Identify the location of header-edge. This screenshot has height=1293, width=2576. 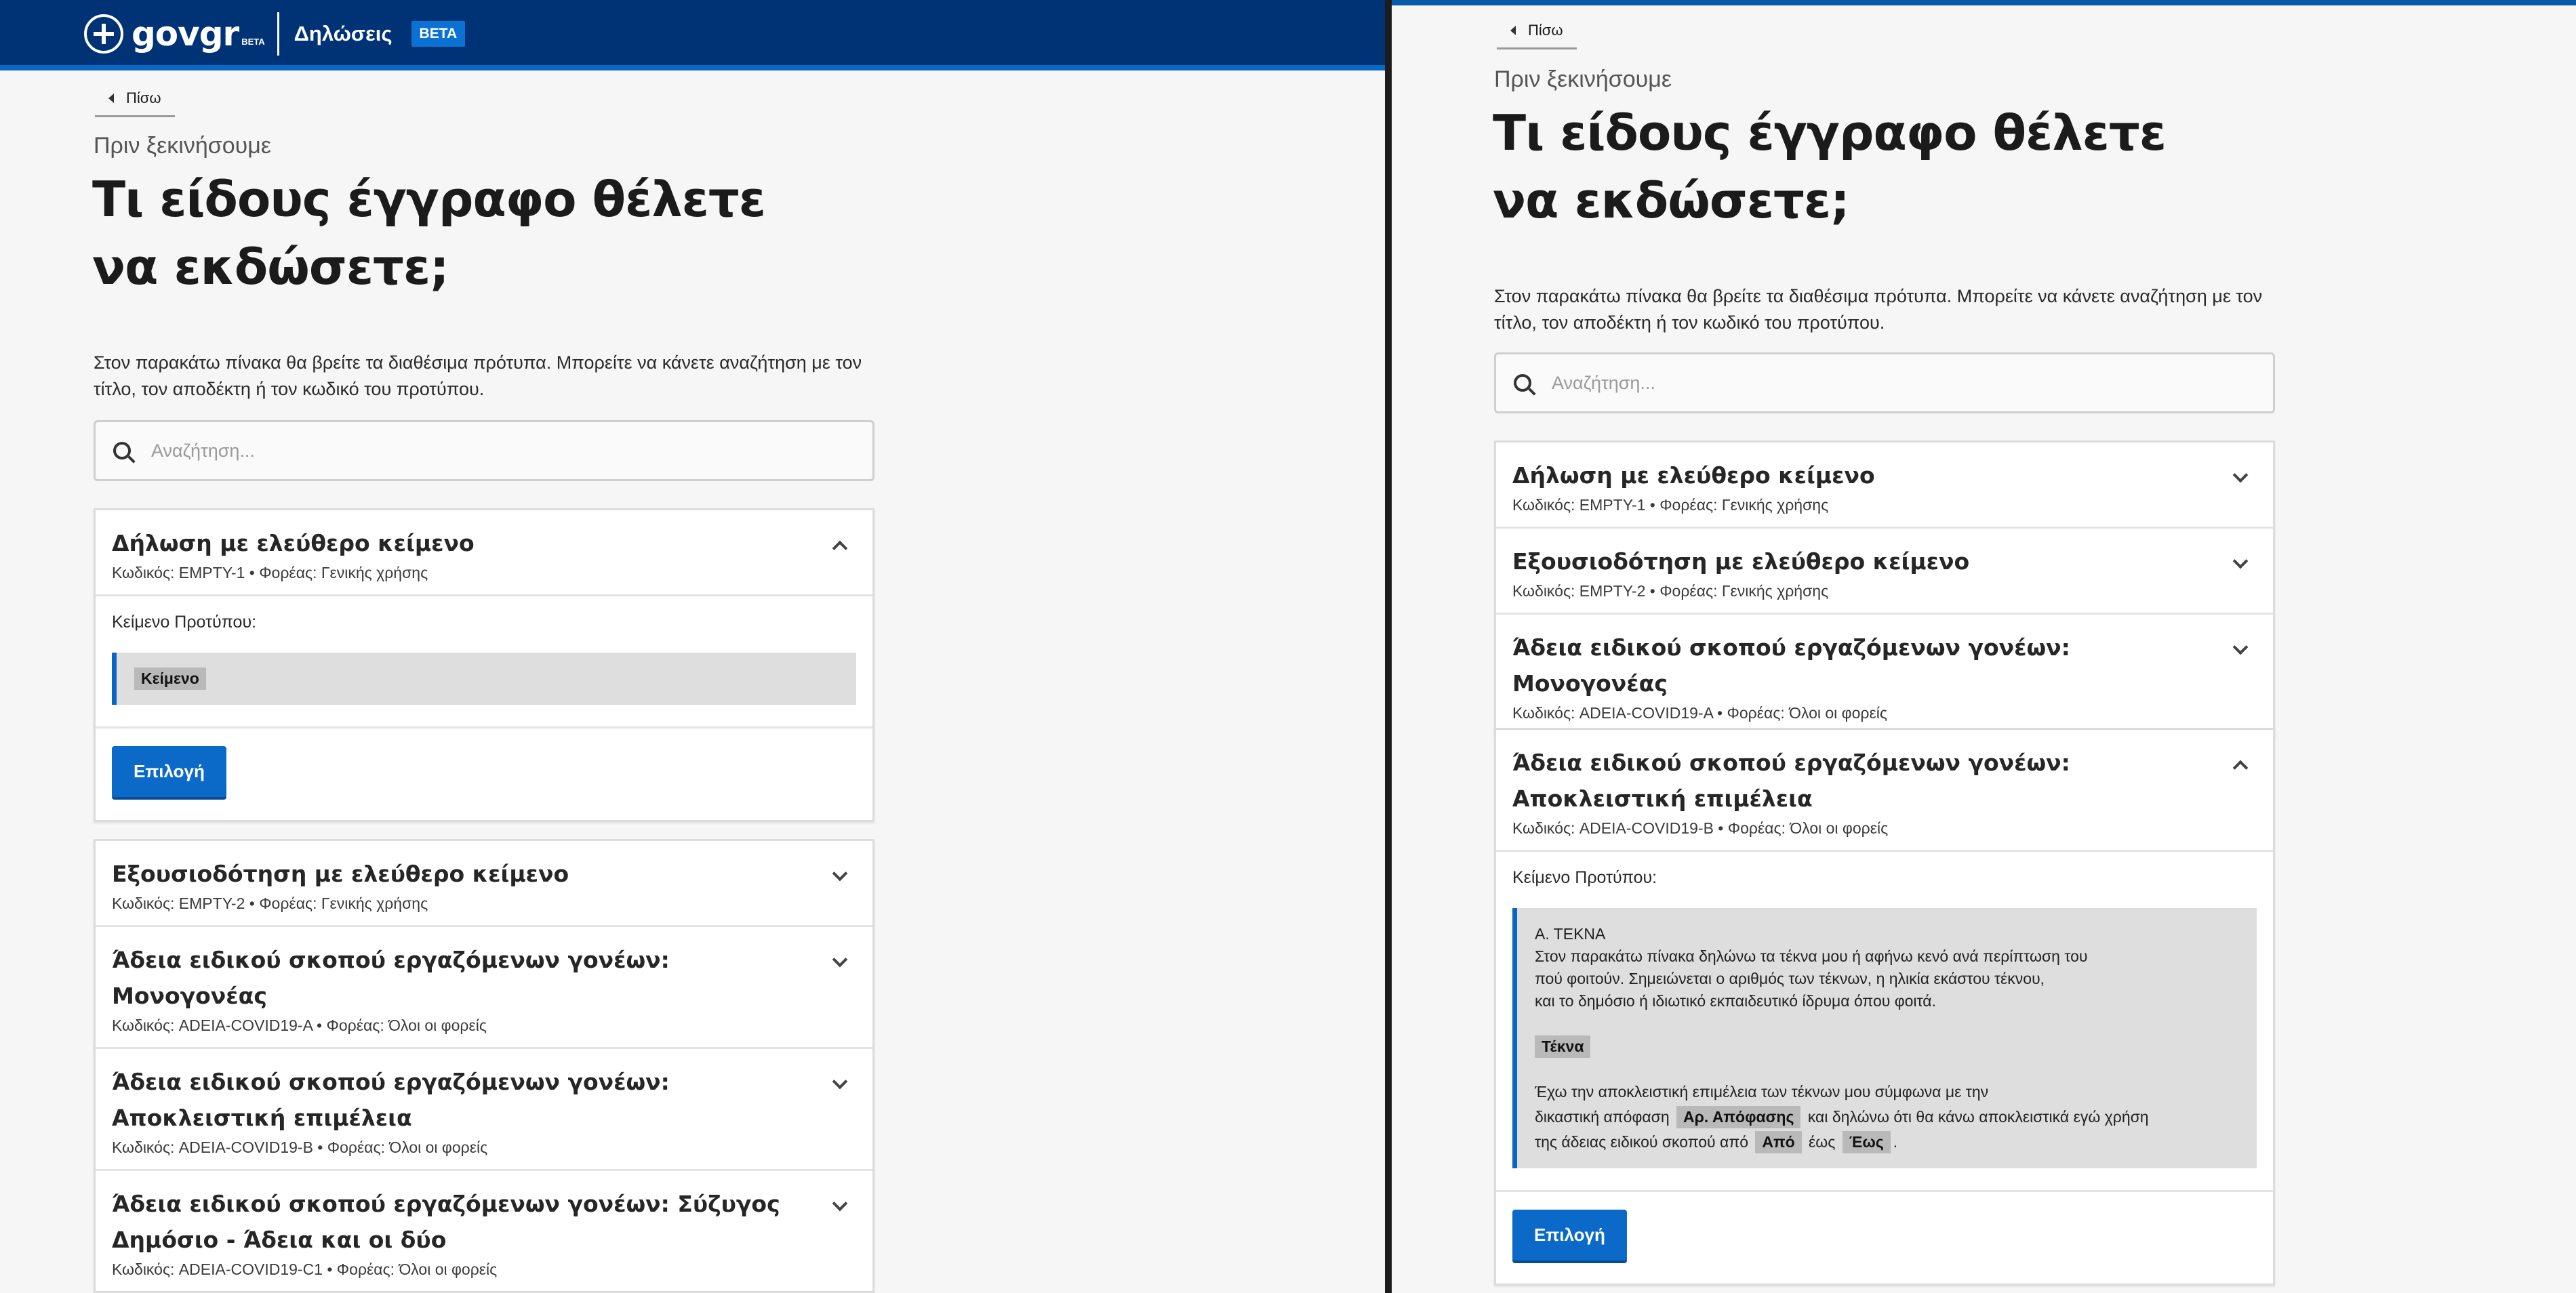
(1984, 3).